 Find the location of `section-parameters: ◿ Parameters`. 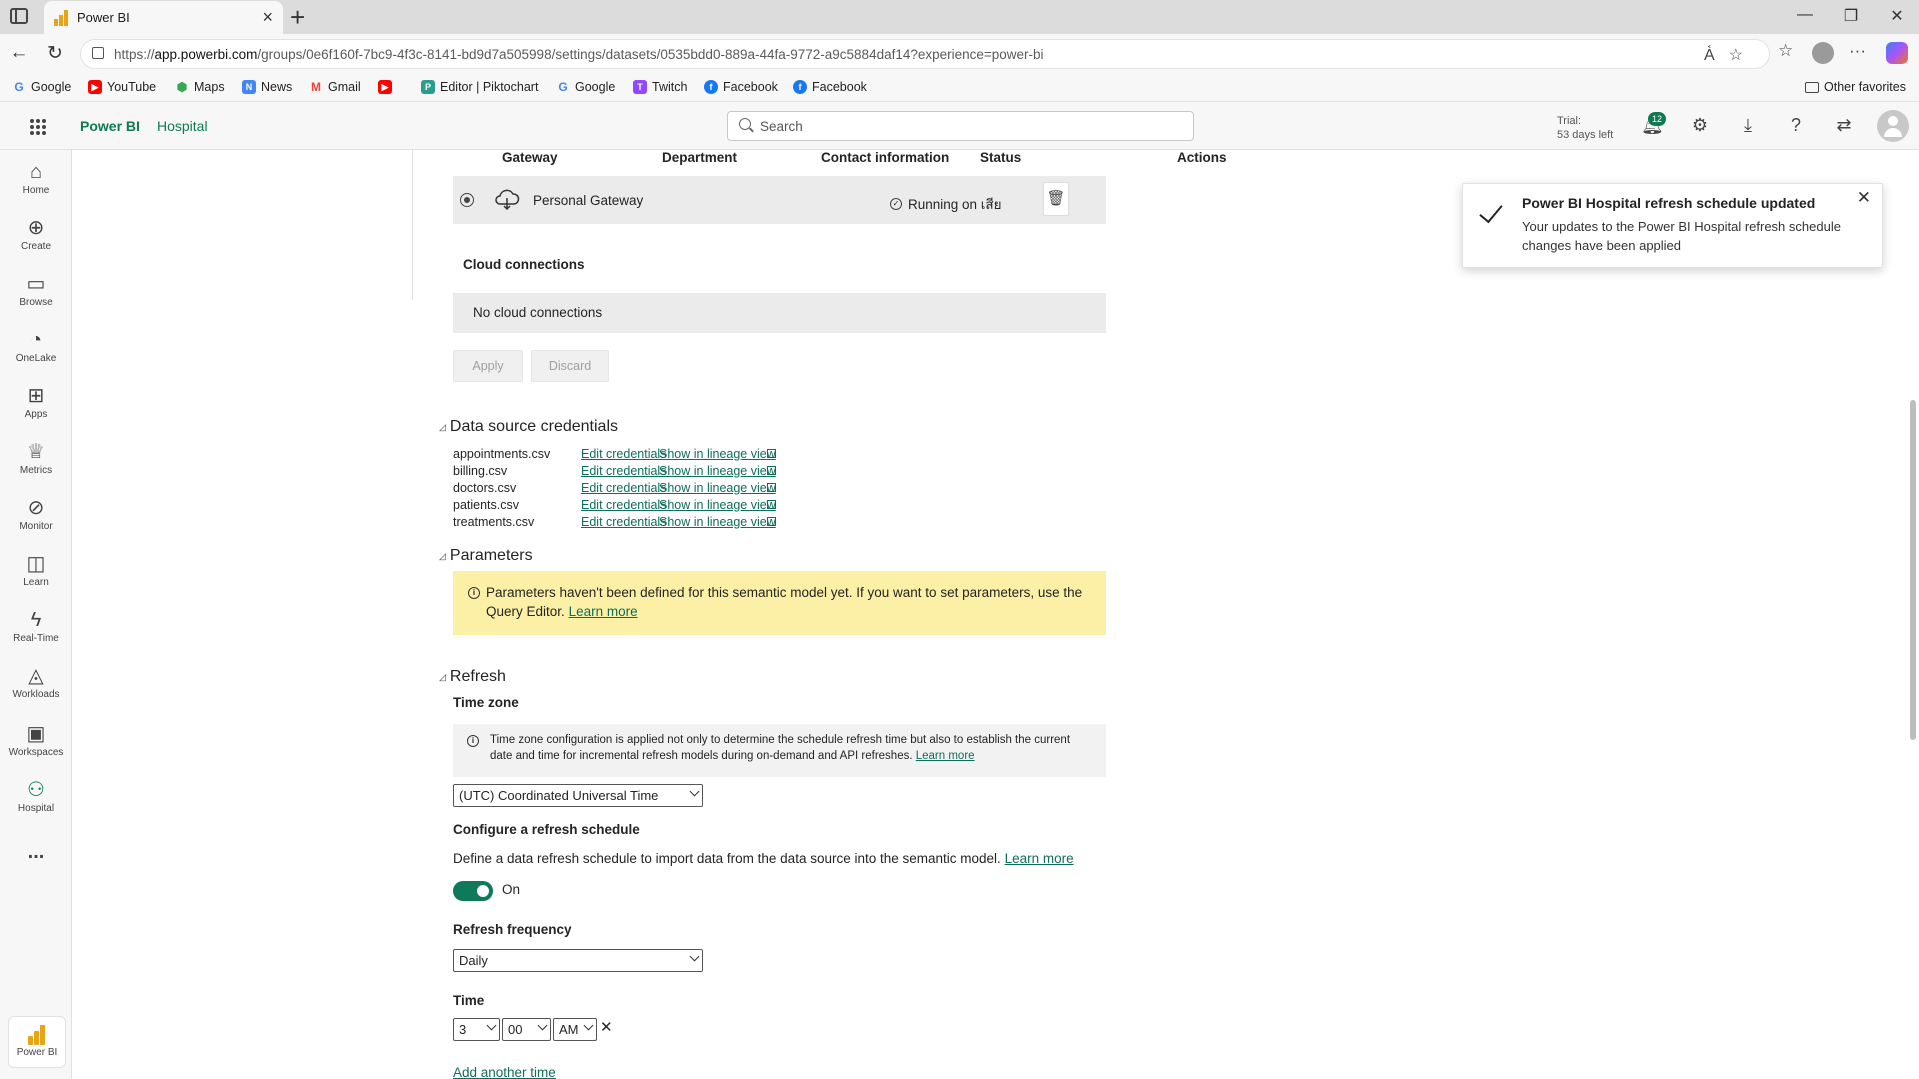

section-parameters: ◿ Parameters is located at coordinates (486, 556).